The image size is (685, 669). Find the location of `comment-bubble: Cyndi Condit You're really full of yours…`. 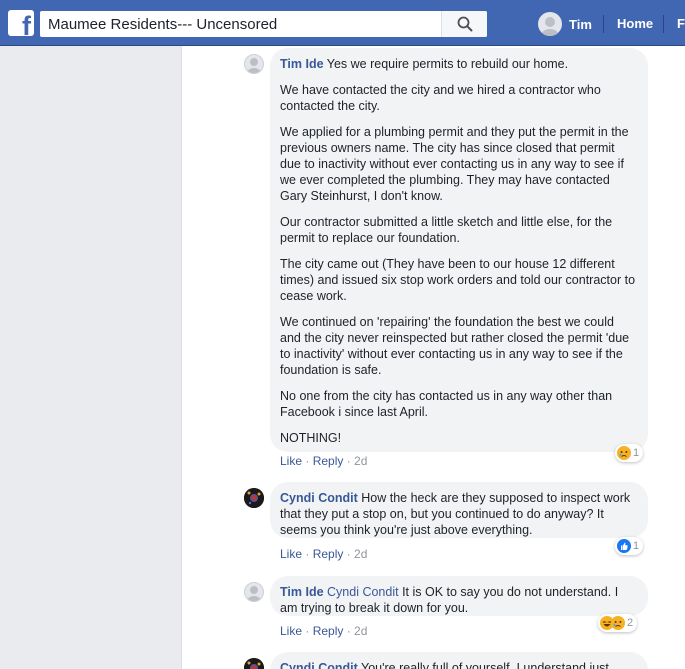

comment-bubble: Cyndi Condit You're really full of yours… is located at coordinates (459, 660).